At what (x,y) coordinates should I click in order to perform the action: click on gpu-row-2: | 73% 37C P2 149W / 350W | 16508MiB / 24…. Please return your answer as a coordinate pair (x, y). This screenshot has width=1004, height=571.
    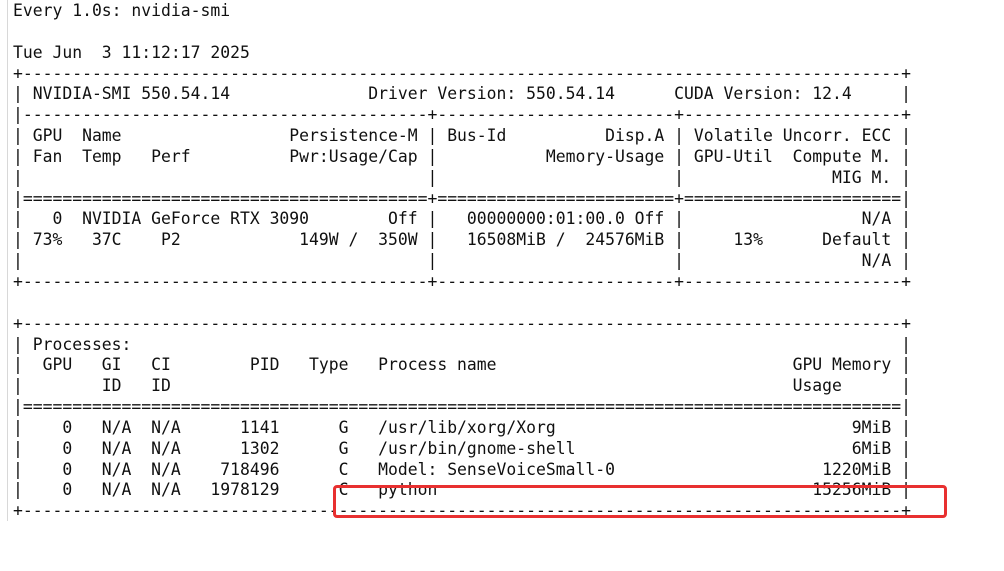
    Looking at the image, I should click on (462, 240).